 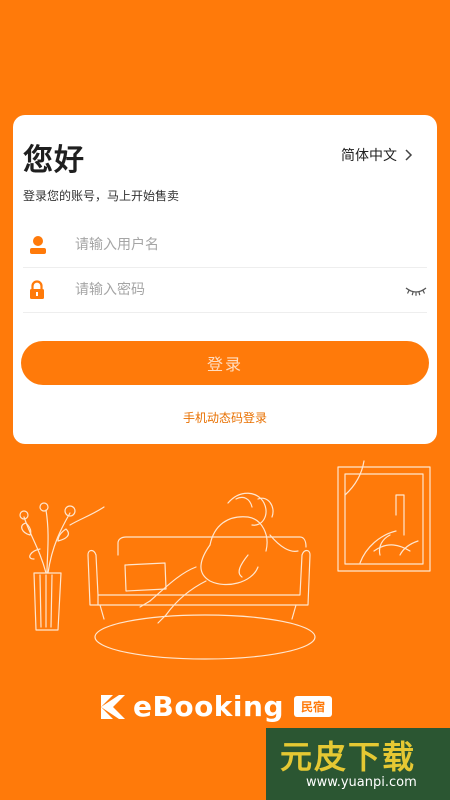 I want to click on login-button: 登录, so click(x=225, y=363).